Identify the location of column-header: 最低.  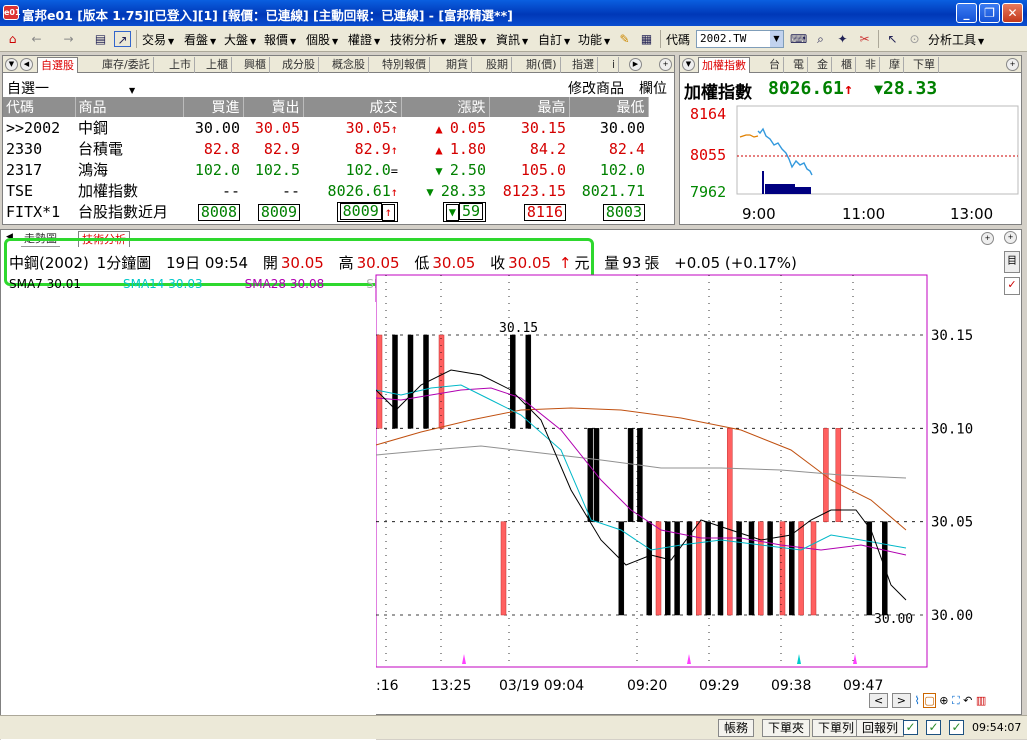
(609, 107).